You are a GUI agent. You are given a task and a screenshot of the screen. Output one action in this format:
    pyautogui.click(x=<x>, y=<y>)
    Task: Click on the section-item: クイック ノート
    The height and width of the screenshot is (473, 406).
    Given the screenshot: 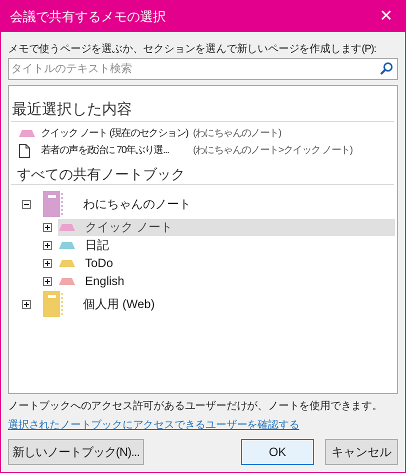 What is the action you would take?
    pyautogui.click(x=226, y=227)
    